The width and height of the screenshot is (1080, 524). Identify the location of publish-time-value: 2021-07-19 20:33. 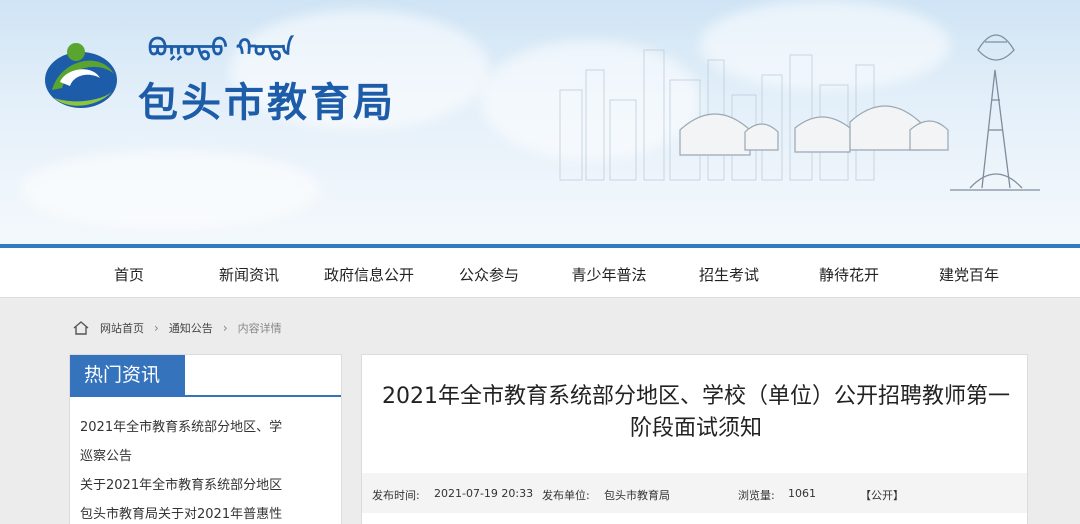
(484, 493).